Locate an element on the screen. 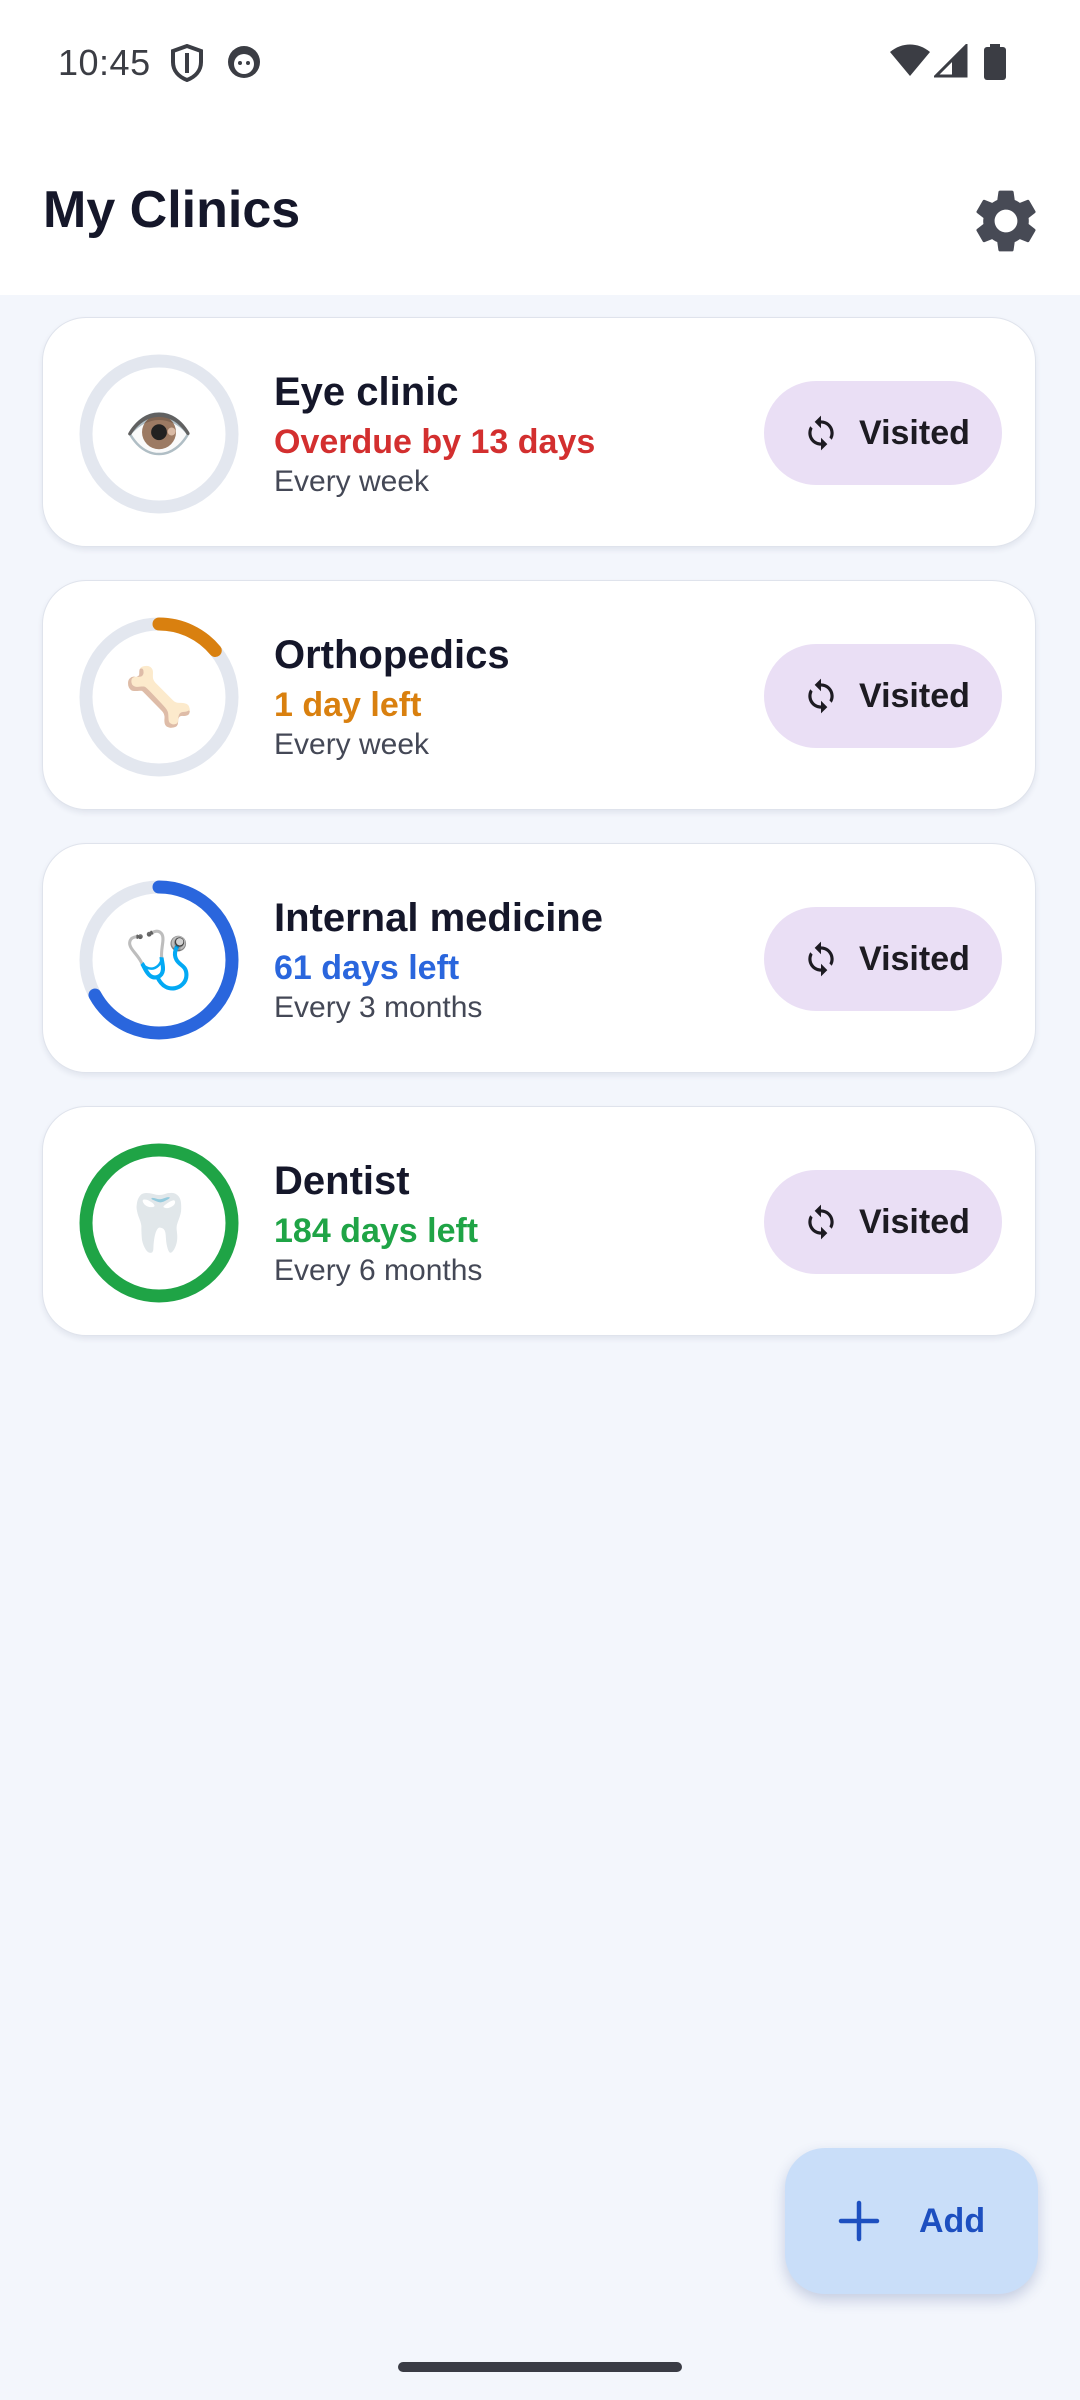 This screenshot has width=1080, height=2400. clinic-status: 184 days left is located at coordinates (376, 1231).